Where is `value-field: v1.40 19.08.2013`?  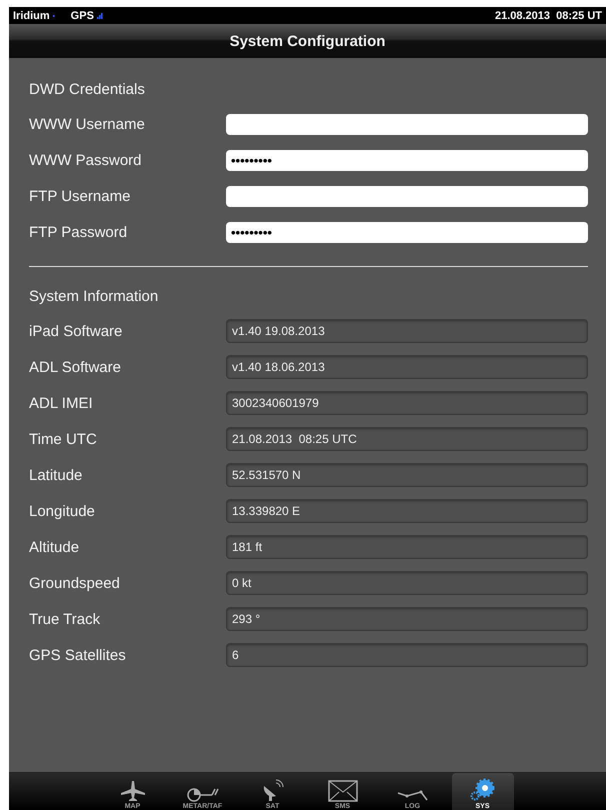 value-field: v1.40 19.08.2013 is located at coordinates (407, 331).